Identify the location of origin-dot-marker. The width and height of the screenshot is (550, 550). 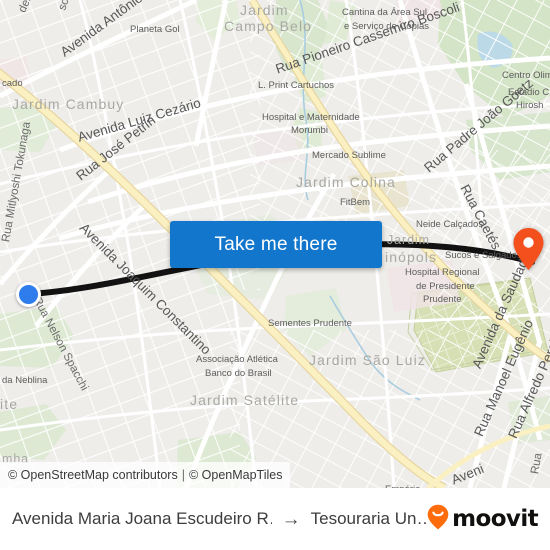
(28, 294).